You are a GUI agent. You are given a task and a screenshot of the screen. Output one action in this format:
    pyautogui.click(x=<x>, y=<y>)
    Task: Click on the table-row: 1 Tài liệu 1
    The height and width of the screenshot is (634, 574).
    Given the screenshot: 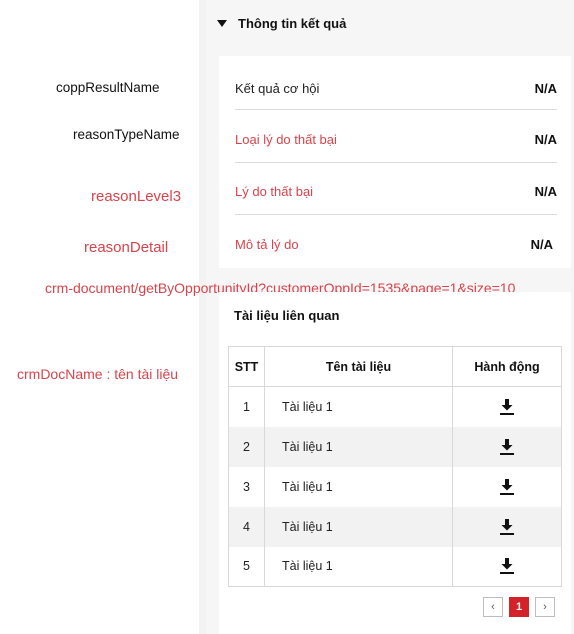 What is the action you would take?
    pyautogui.click(x=395, y=406)
    